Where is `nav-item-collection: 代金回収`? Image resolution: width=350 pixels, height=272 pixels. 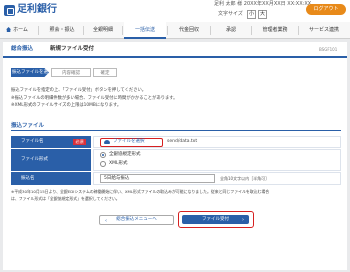
nav-item-collection: 代金回収 is located at coordinates (189, 30).